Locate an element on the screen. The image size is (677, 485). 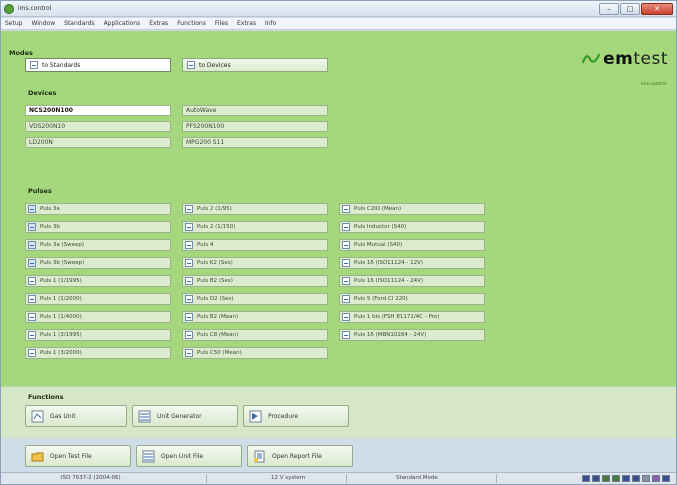
window-title: ims.control is located at coordinates (35, 8).